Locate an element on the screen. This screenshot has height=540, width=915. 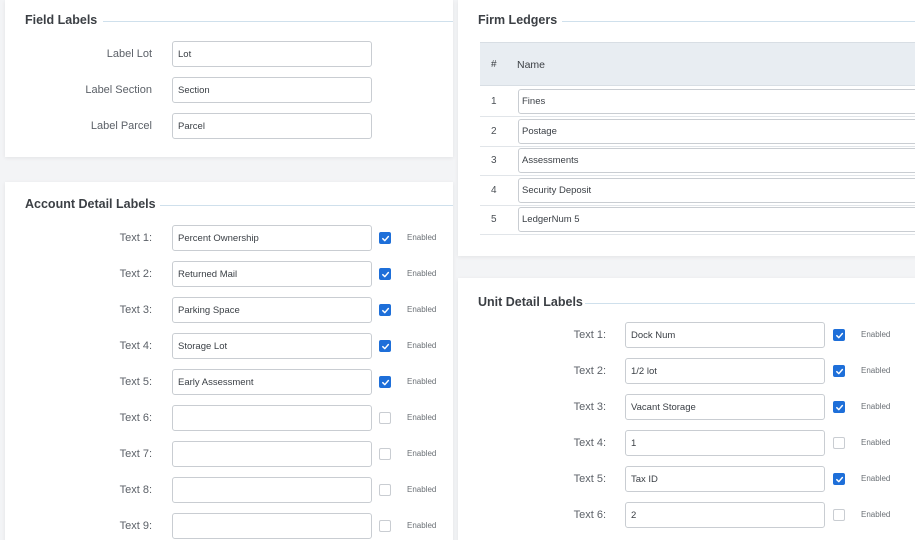
ledger-col-name: Name is located at coordinates (531, 65).